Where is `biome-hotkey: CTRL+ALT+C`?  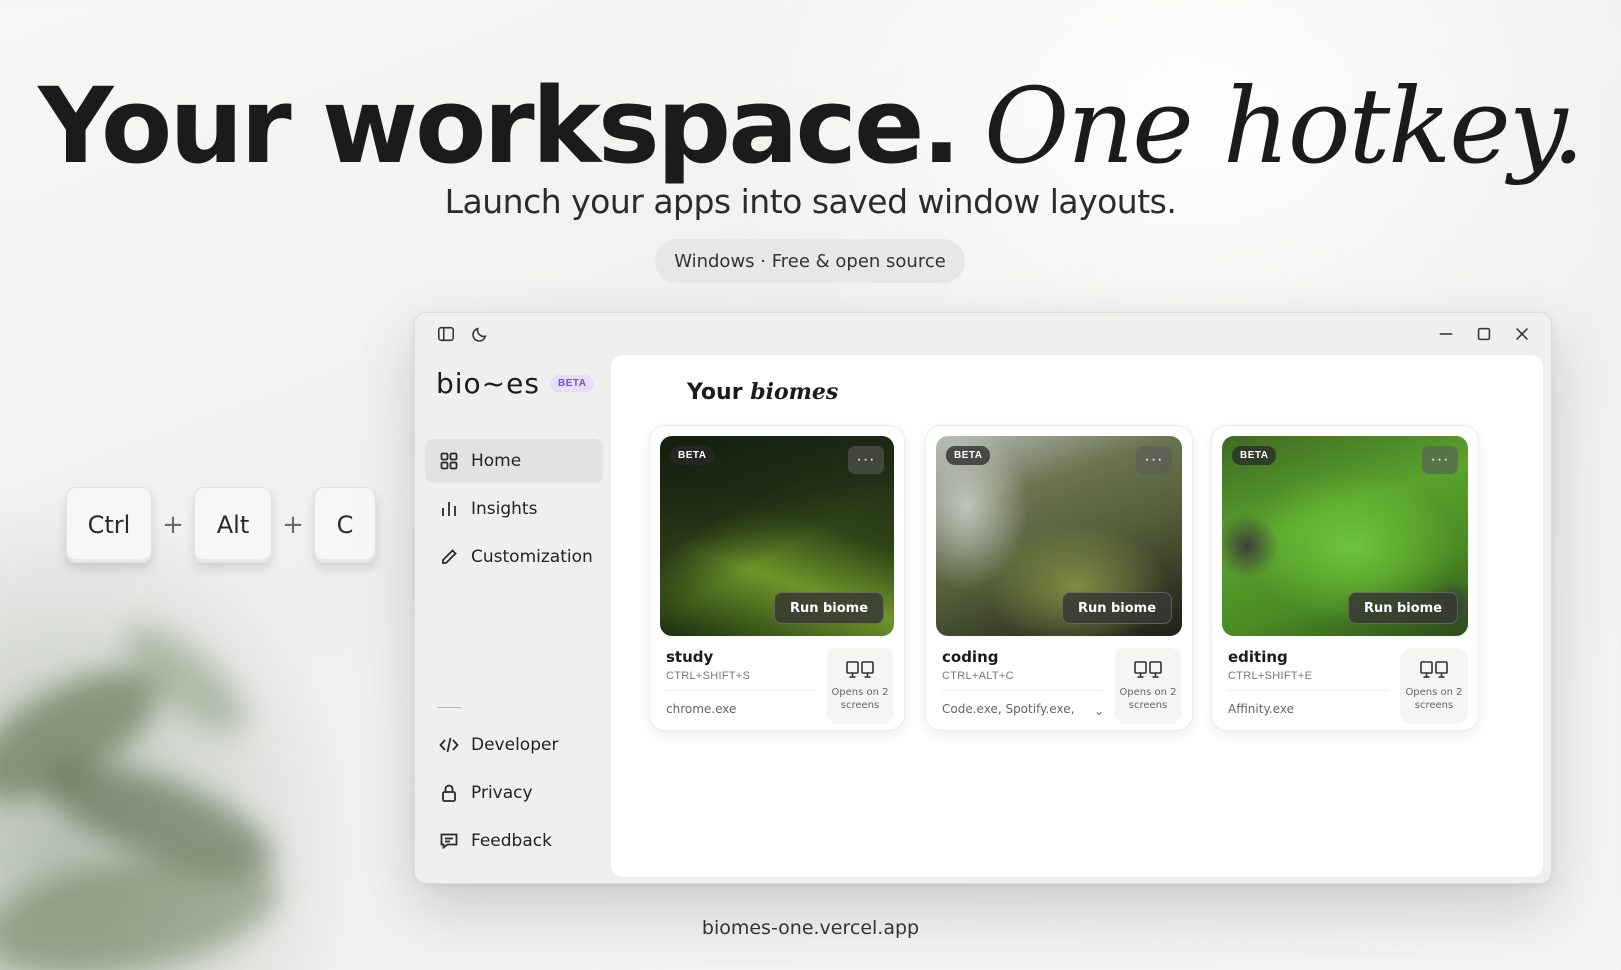
biome-hotkey: CTRL+ALT+C is located at coordinates (978, 676).